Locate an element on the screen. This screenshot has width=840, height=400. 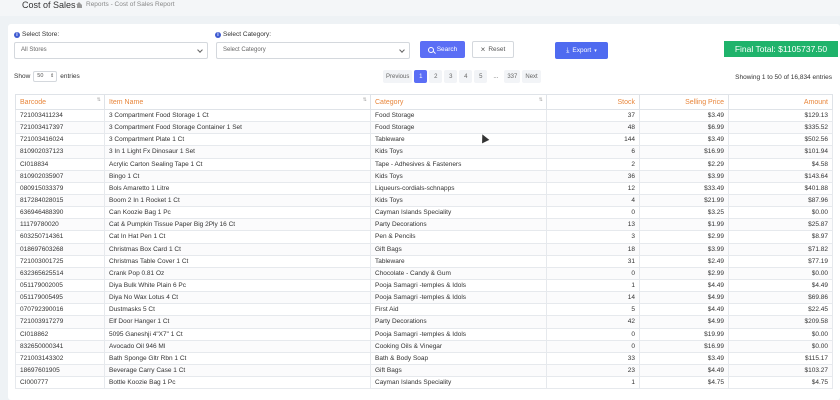
store-select: All Stores is located at coordinates (111, 50).